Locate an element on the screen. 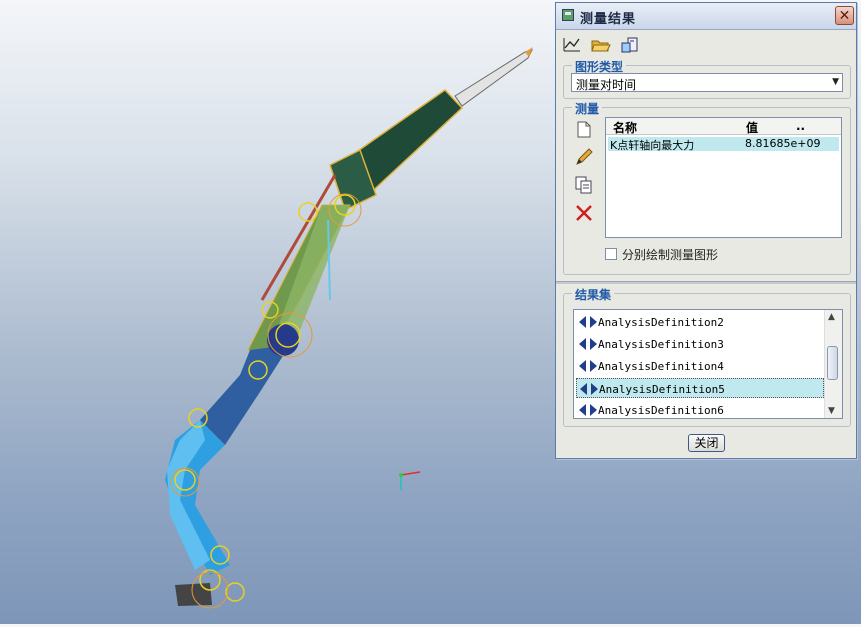 The height and width of the screenshot is (627, 861). chart-icon is located at coordinates (572, 45).